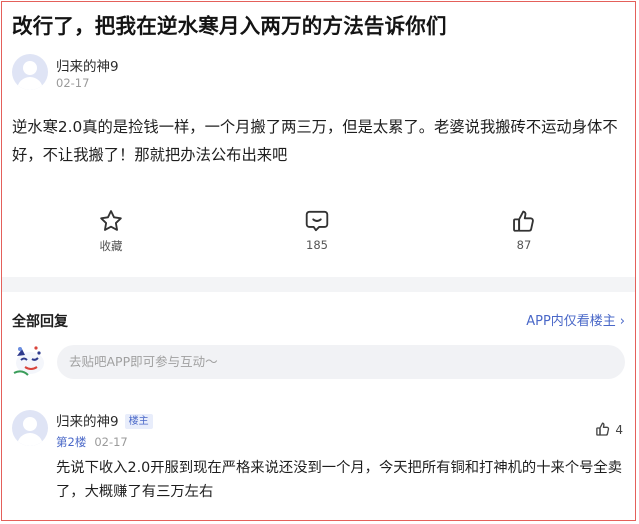 This screenshot has height=524, width=639. What do you see at coordinates (111, 442) in the screenshot?
I see `reply-date: 02-17` at bounding box center [111, 442].